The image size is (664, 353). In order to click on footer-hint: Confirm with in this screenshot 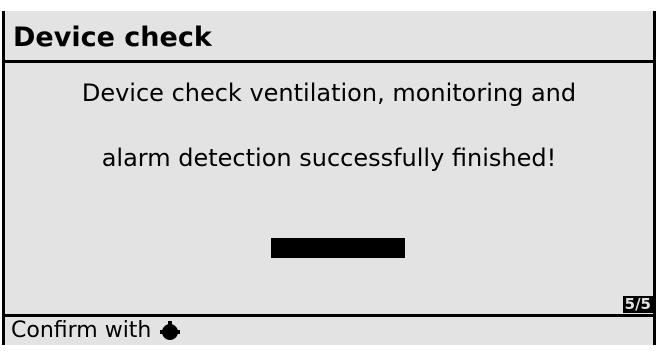, I will do `click(96, 331)`.